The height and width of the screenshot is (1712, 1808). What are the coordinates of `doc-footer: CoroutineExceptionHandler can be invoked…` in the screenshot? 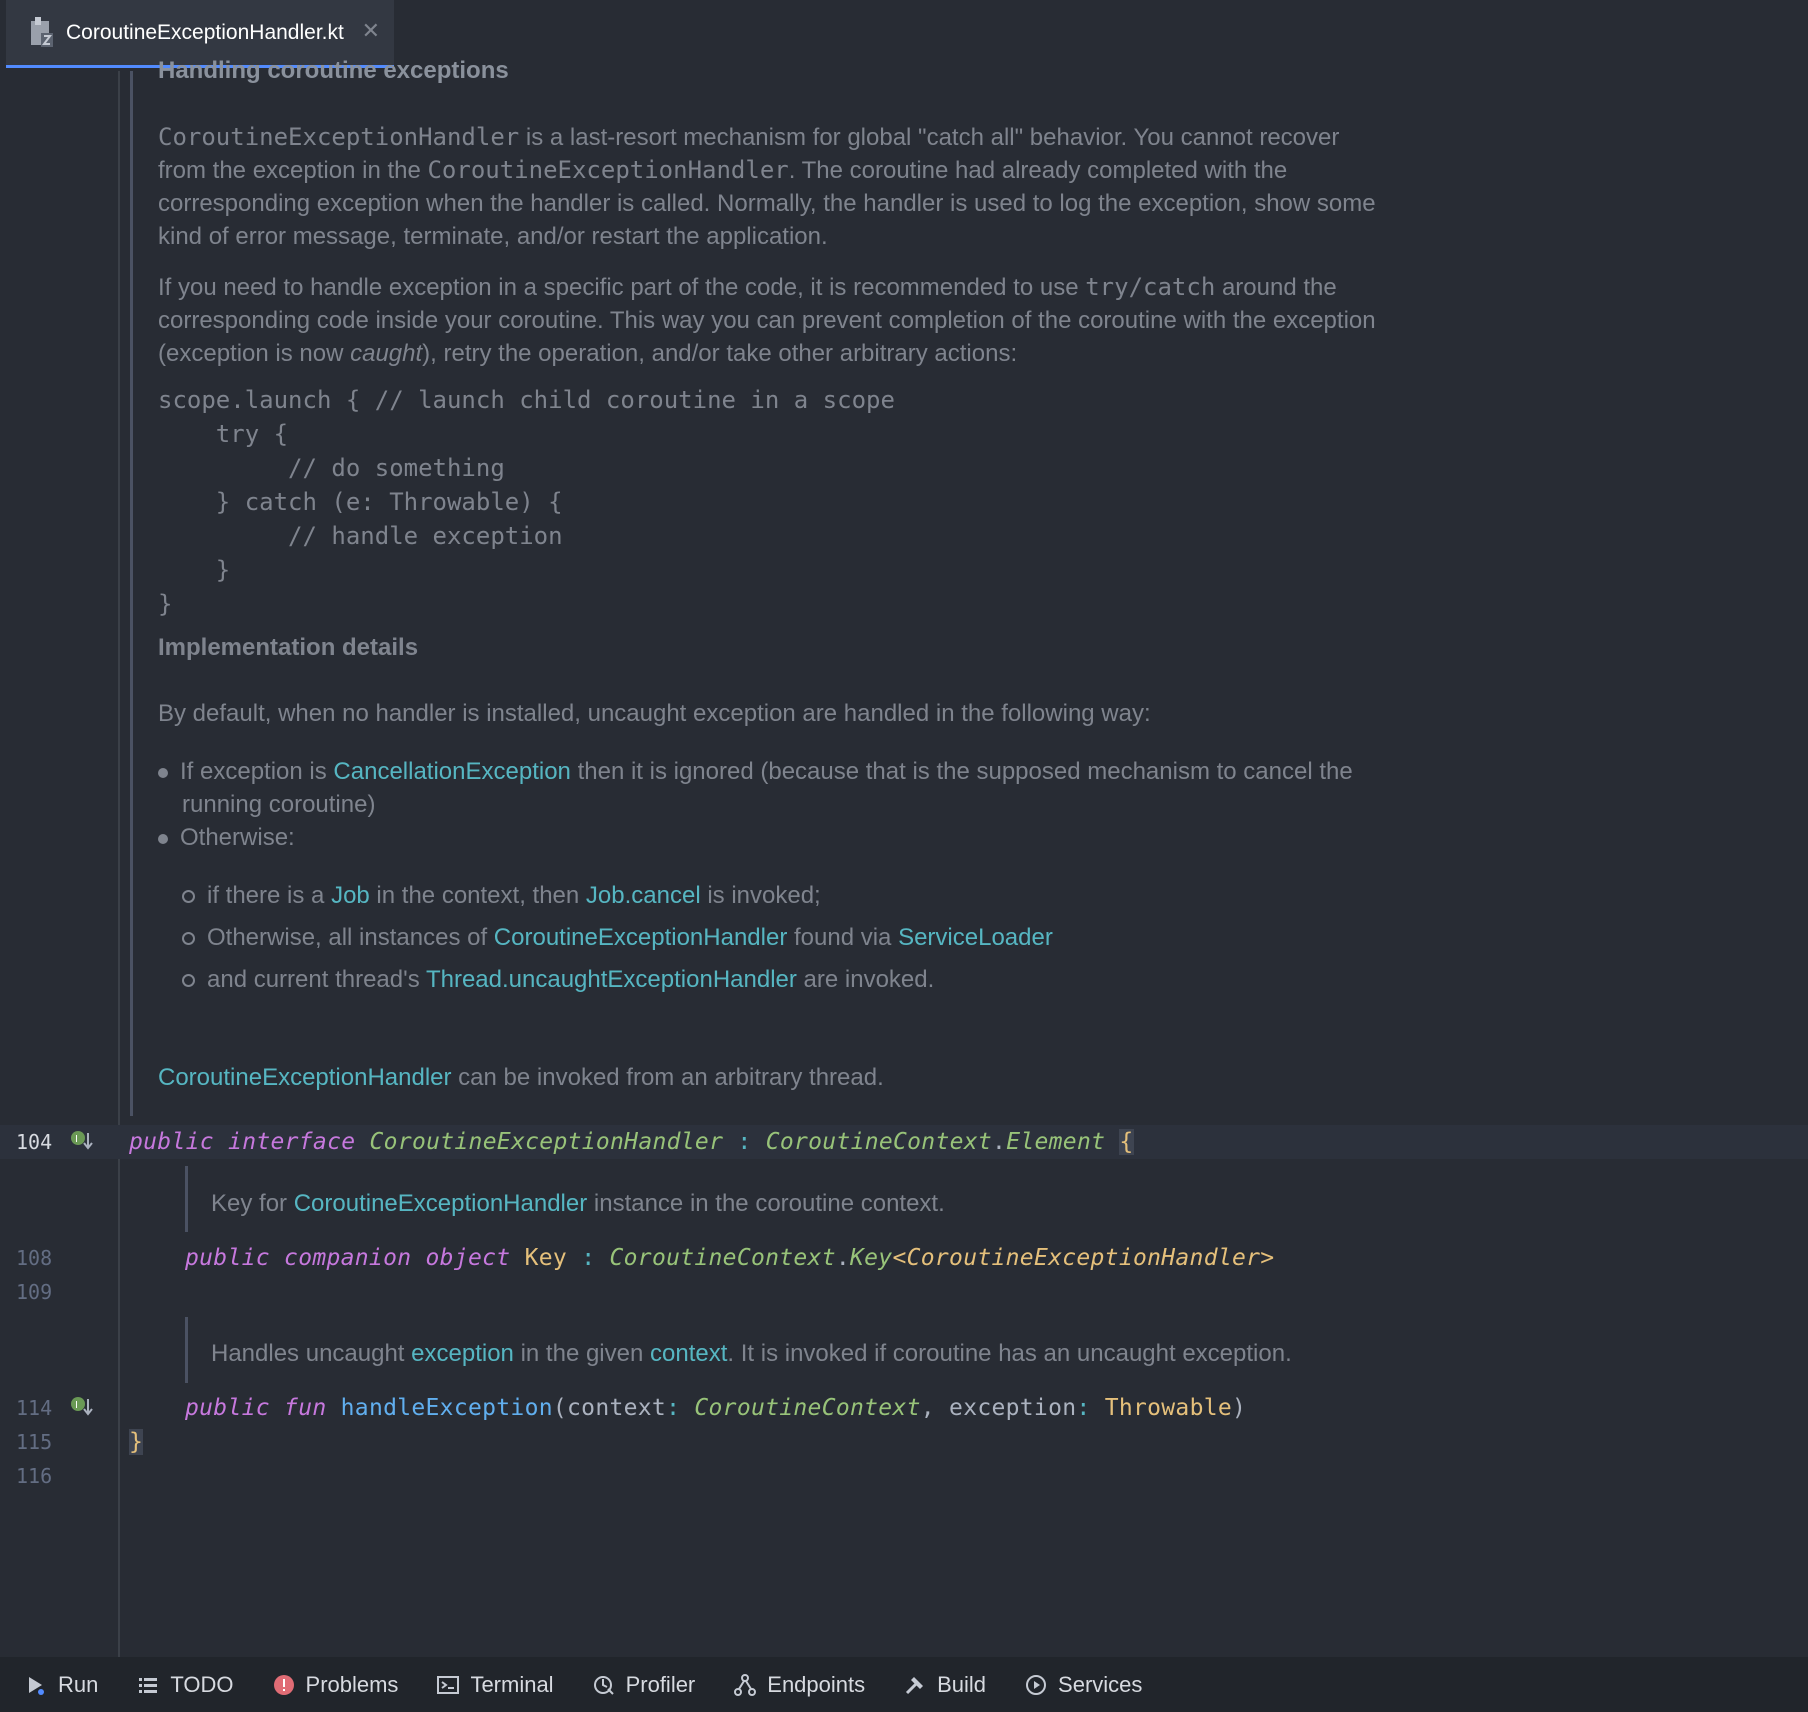 It's located at (521, 1077).